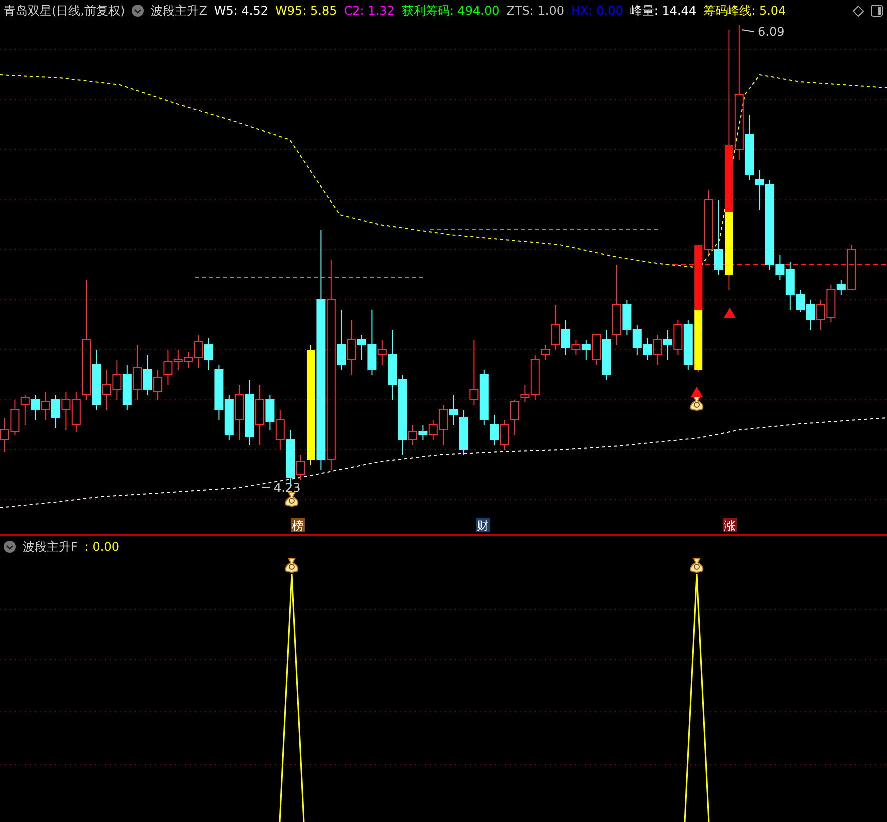  Describe the element at coordinates (483, 525) in the screenshot. I see `event-tag: 财` at that location.